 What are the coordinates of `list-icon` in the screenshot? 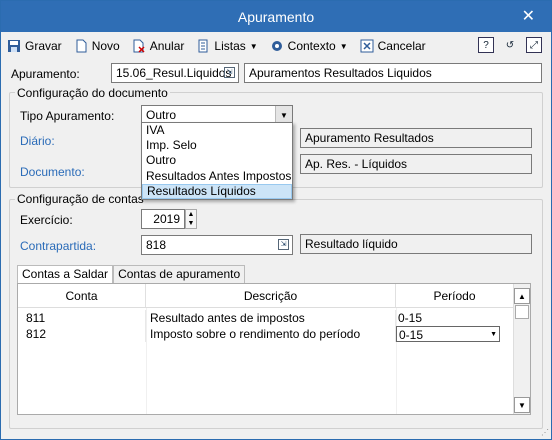 It's located at (203, 46).